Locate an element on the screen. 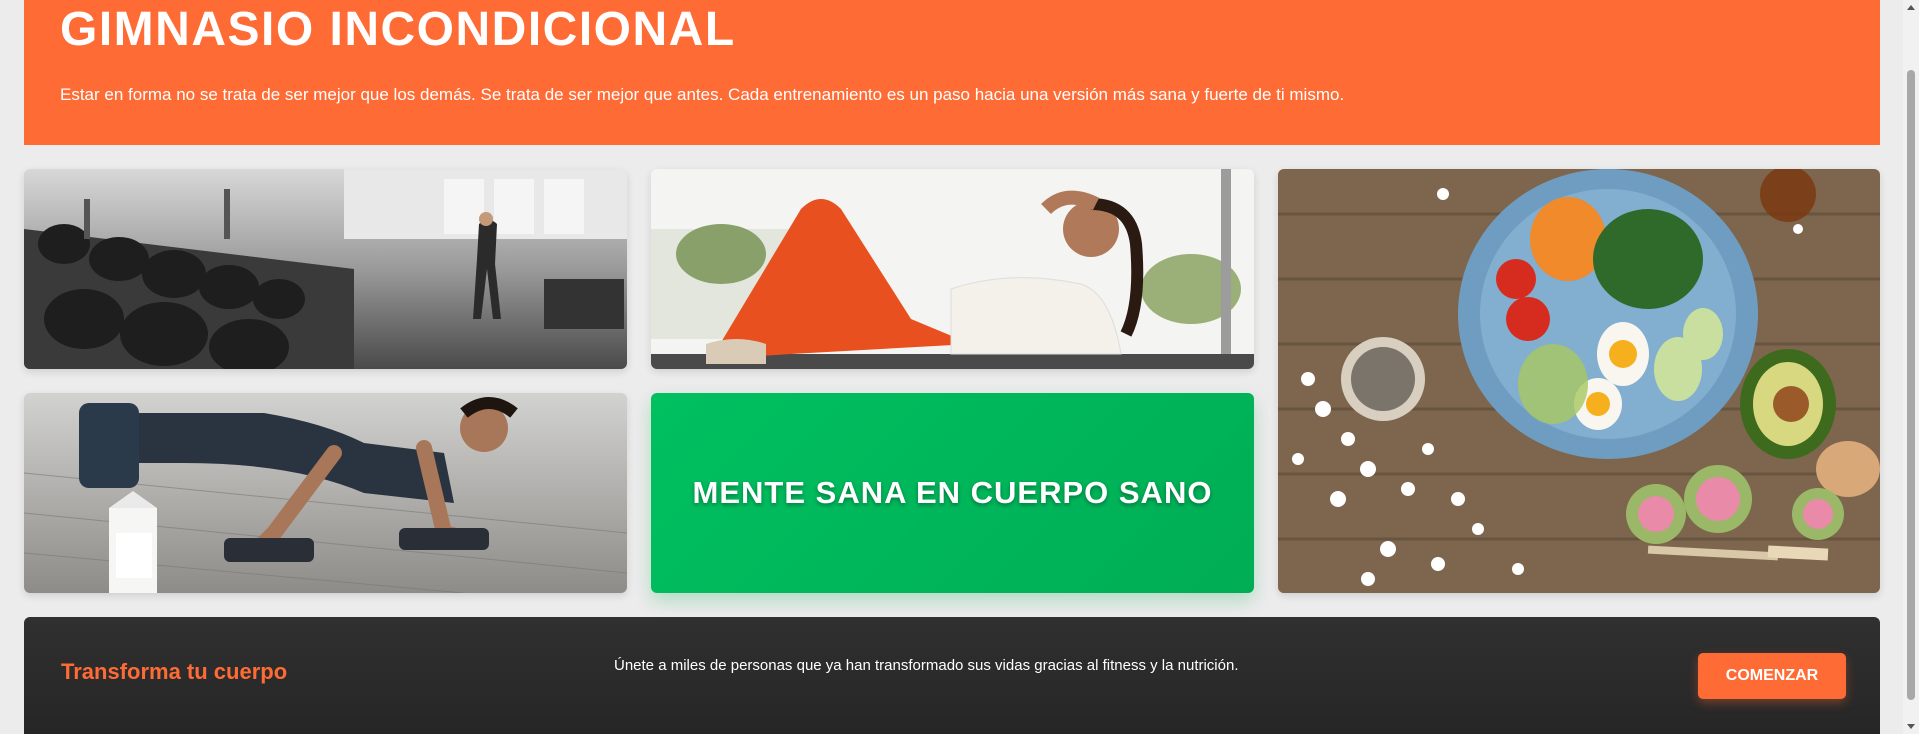  page-title: GIMNASIO INCONDICIONAL is located at coordinates (398, 29).